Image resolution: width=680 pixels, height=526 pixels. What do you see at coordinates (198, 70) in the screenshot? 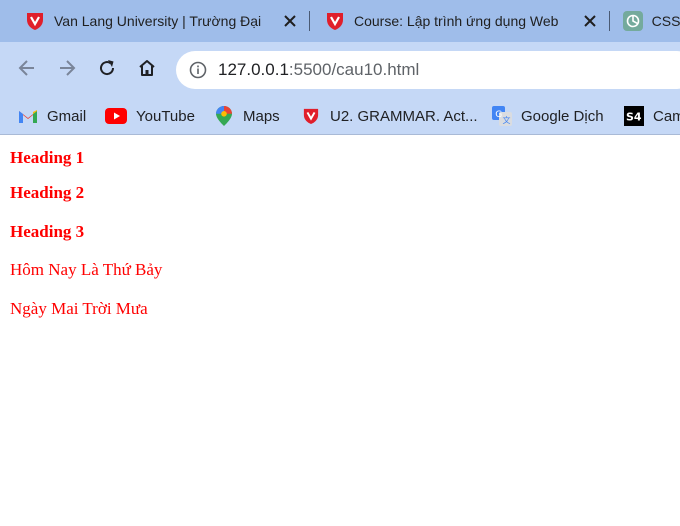
I see `info-icon` at bounding box center [198, 70].